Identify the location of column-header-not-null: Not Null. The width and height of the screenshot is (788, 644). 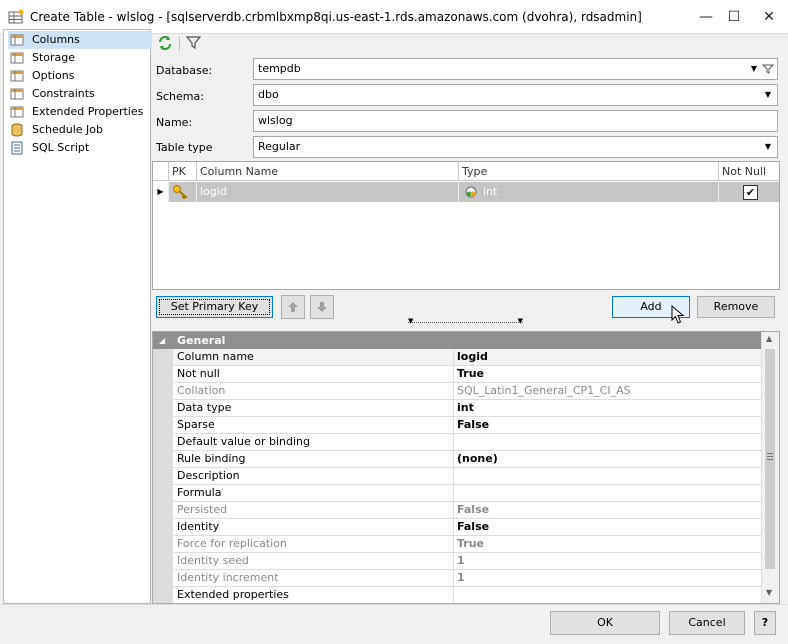
(749, 171).